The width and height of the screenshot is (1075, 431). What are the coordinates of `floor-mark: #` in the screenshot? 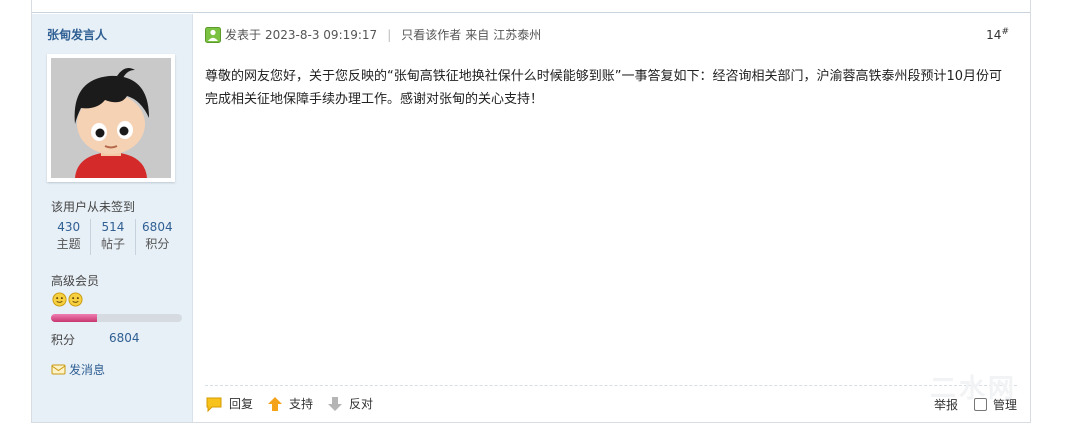 It's located at (1005, 32).